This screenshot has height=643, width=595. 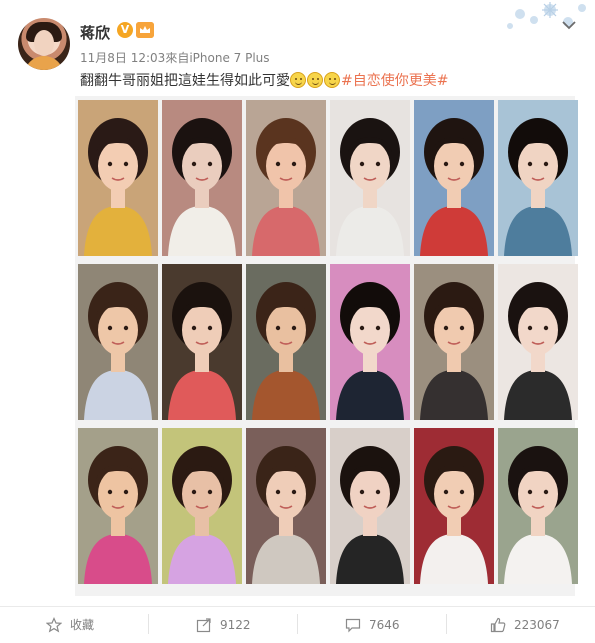 I want to click on member-badge-icon, so click(x=145, y=30).